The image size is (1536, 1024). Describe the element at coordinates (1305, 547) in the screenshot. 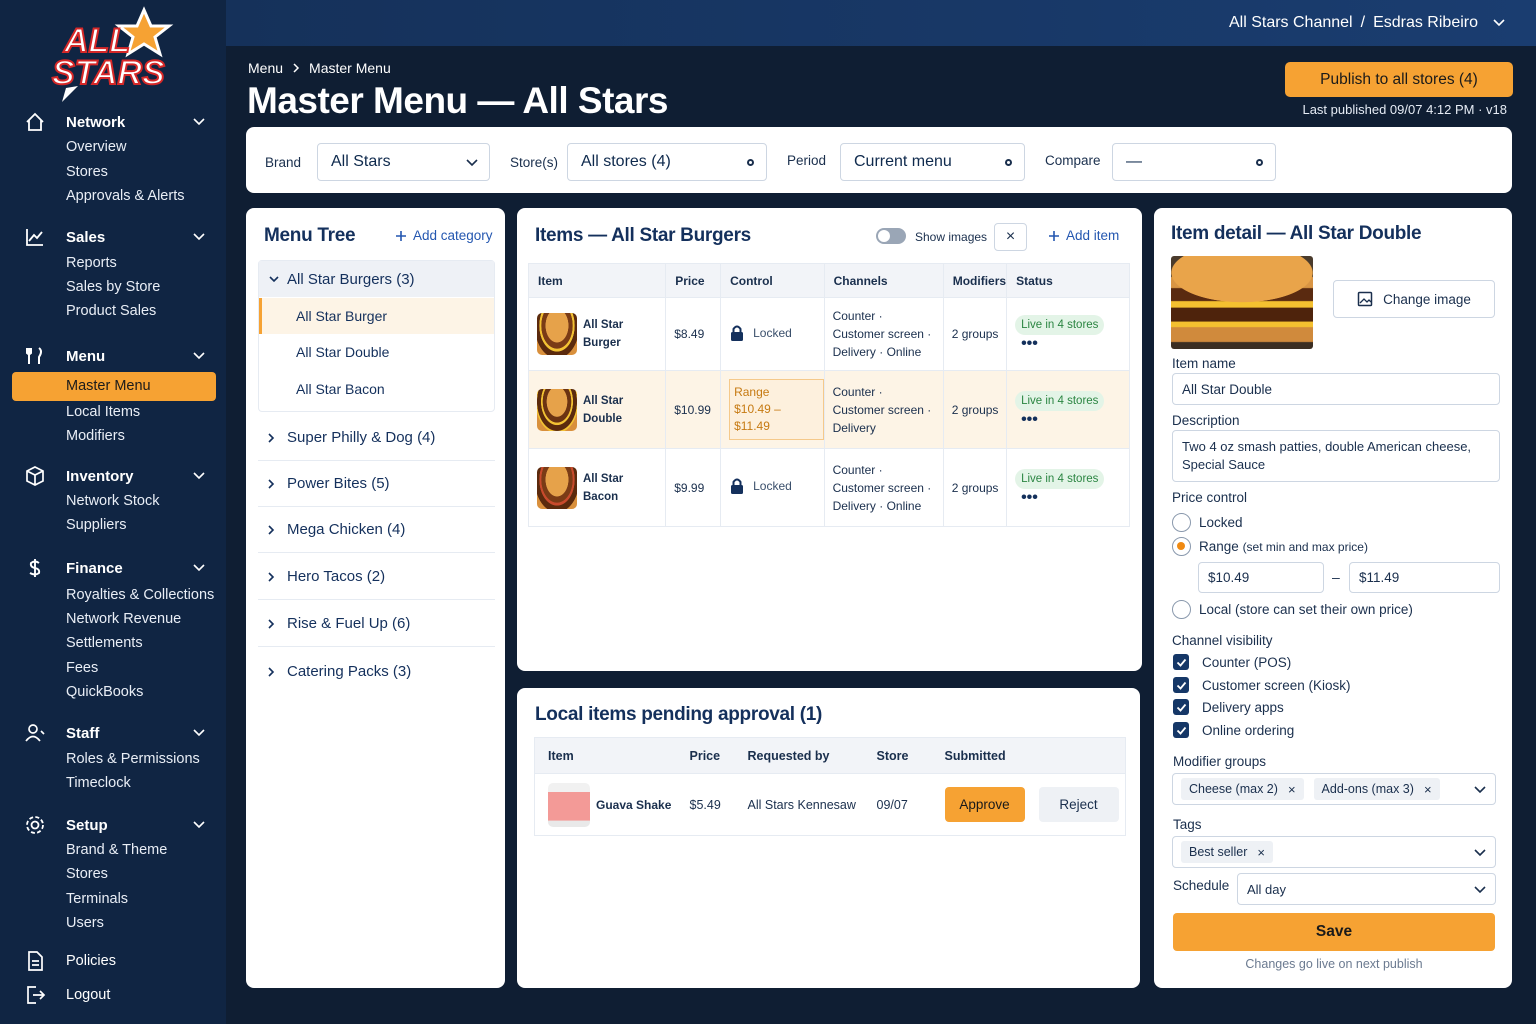

I see `range-option-hint: (set min and max price)` at that location.